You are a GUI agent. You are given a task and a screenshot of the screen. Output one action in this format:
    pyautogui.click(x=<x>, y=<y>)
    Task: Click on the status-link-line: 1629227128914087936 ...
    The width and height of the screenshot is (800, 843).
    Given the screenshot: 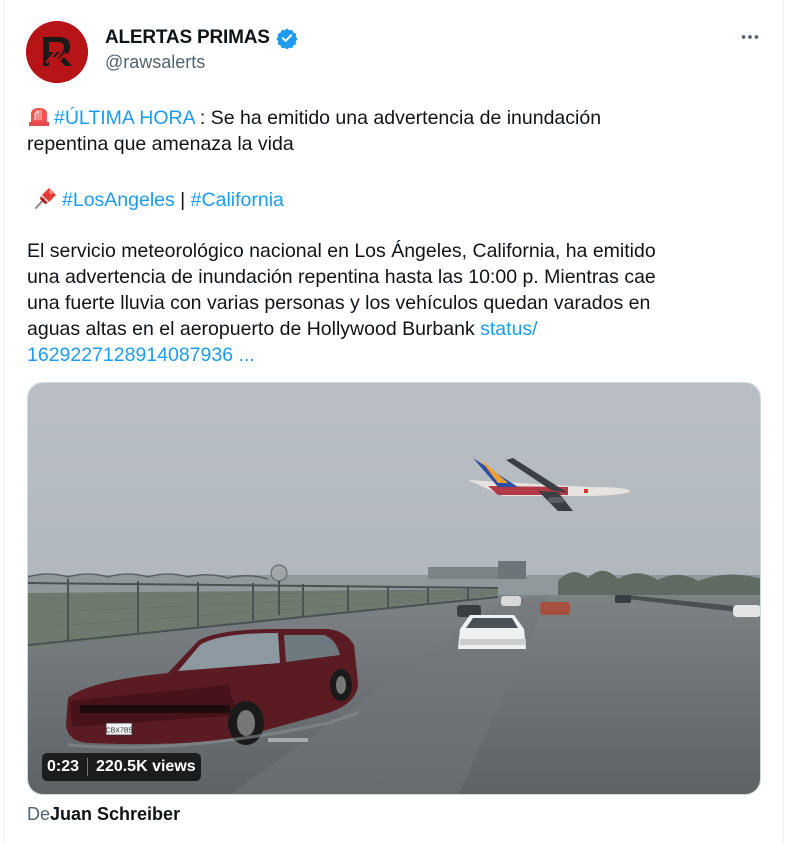 What is the action you would take?
    pyautogui.click(x=141, y=355)
    